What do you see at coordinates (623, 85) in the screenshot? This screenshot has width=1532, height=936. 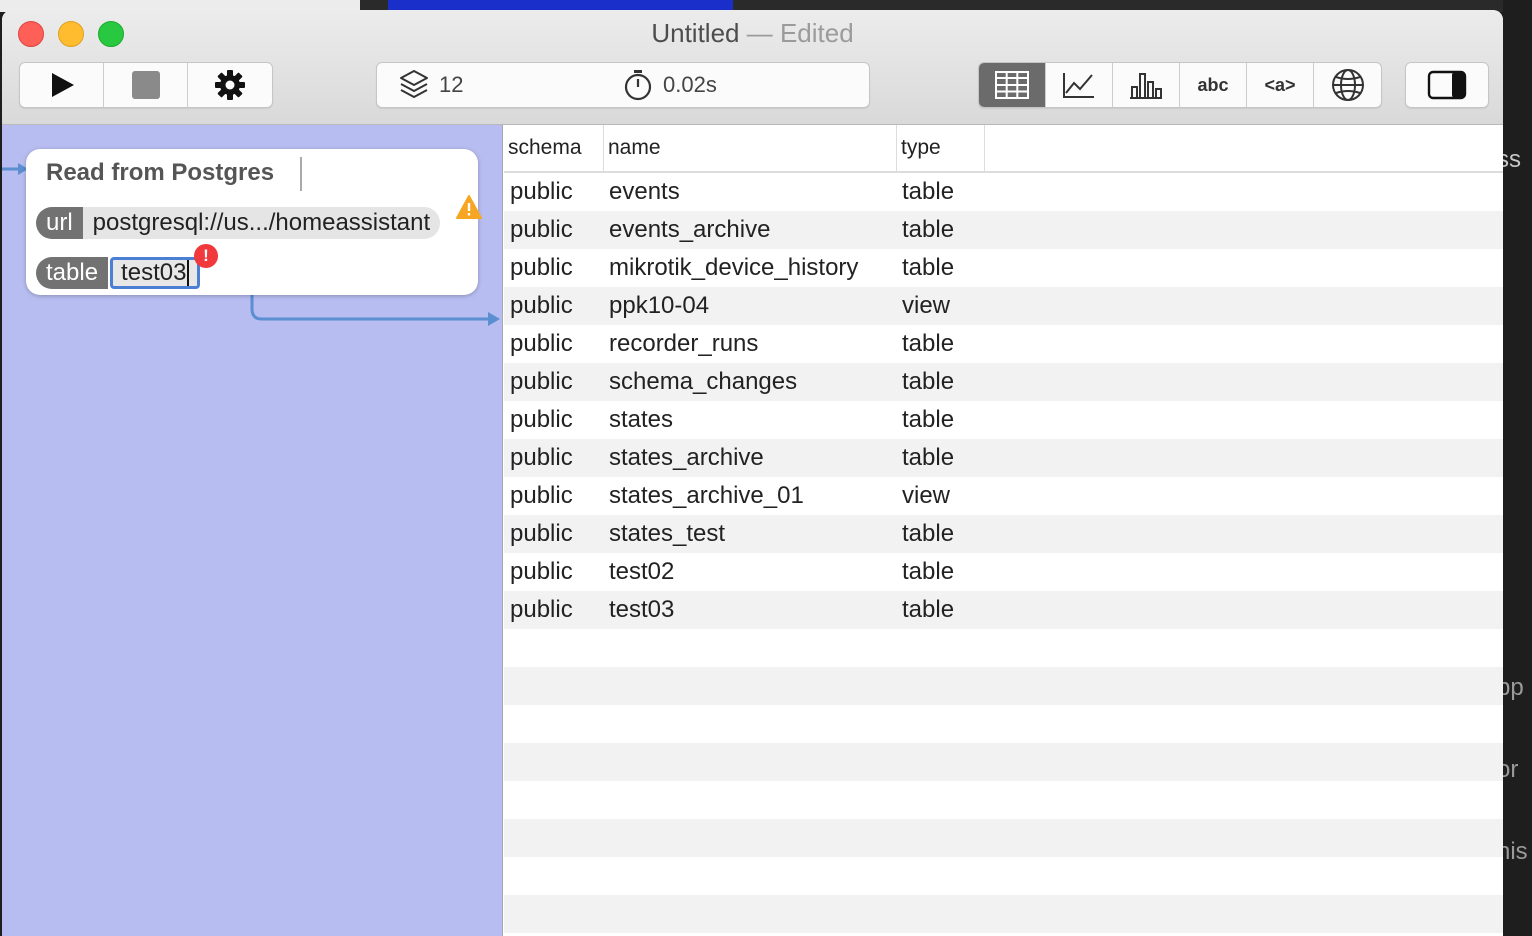 I see `execution-stats: 12 0.02s` at bounding box center [623, 85].